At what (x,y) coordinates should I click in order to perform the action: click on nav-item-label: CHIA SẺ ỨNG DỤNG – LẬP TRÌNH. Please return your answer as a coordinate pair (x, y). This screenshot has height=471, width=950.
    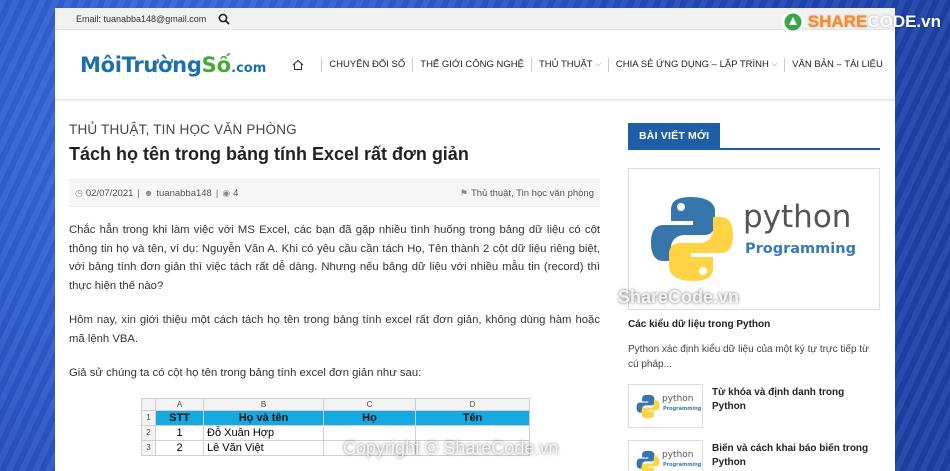
    Looking at the image, I should click on (692, 64).